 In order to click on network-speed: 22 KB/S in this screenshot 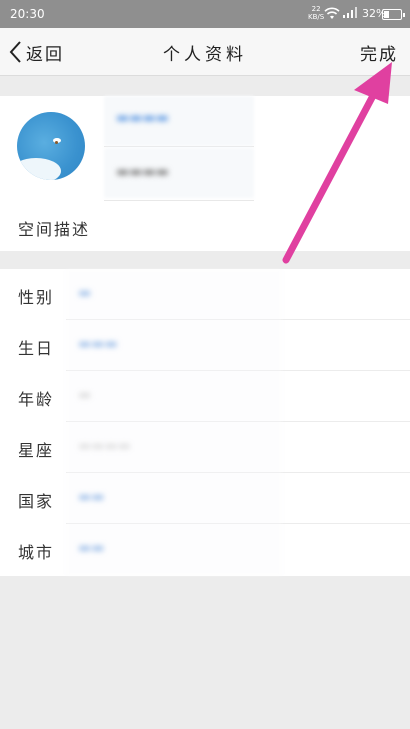, I will do `click(316, 13)`.